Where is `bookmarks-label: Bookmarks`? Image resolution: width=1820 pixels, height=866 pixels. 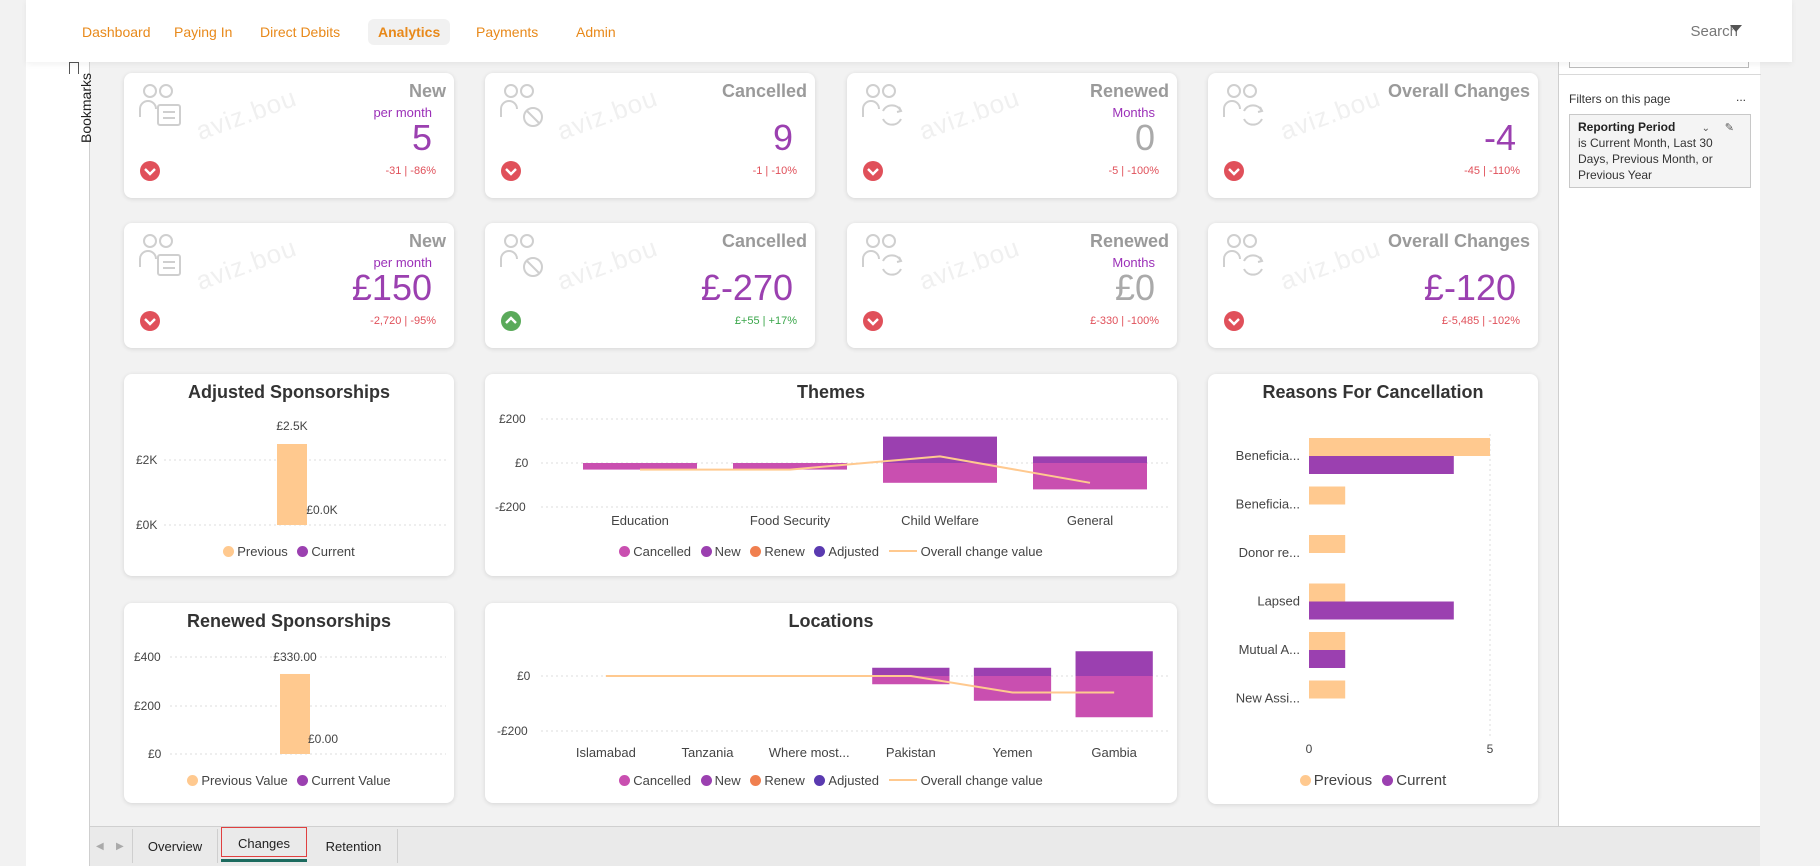 bookmarks-label: Bookmarks is located at coordinates (86, 108).